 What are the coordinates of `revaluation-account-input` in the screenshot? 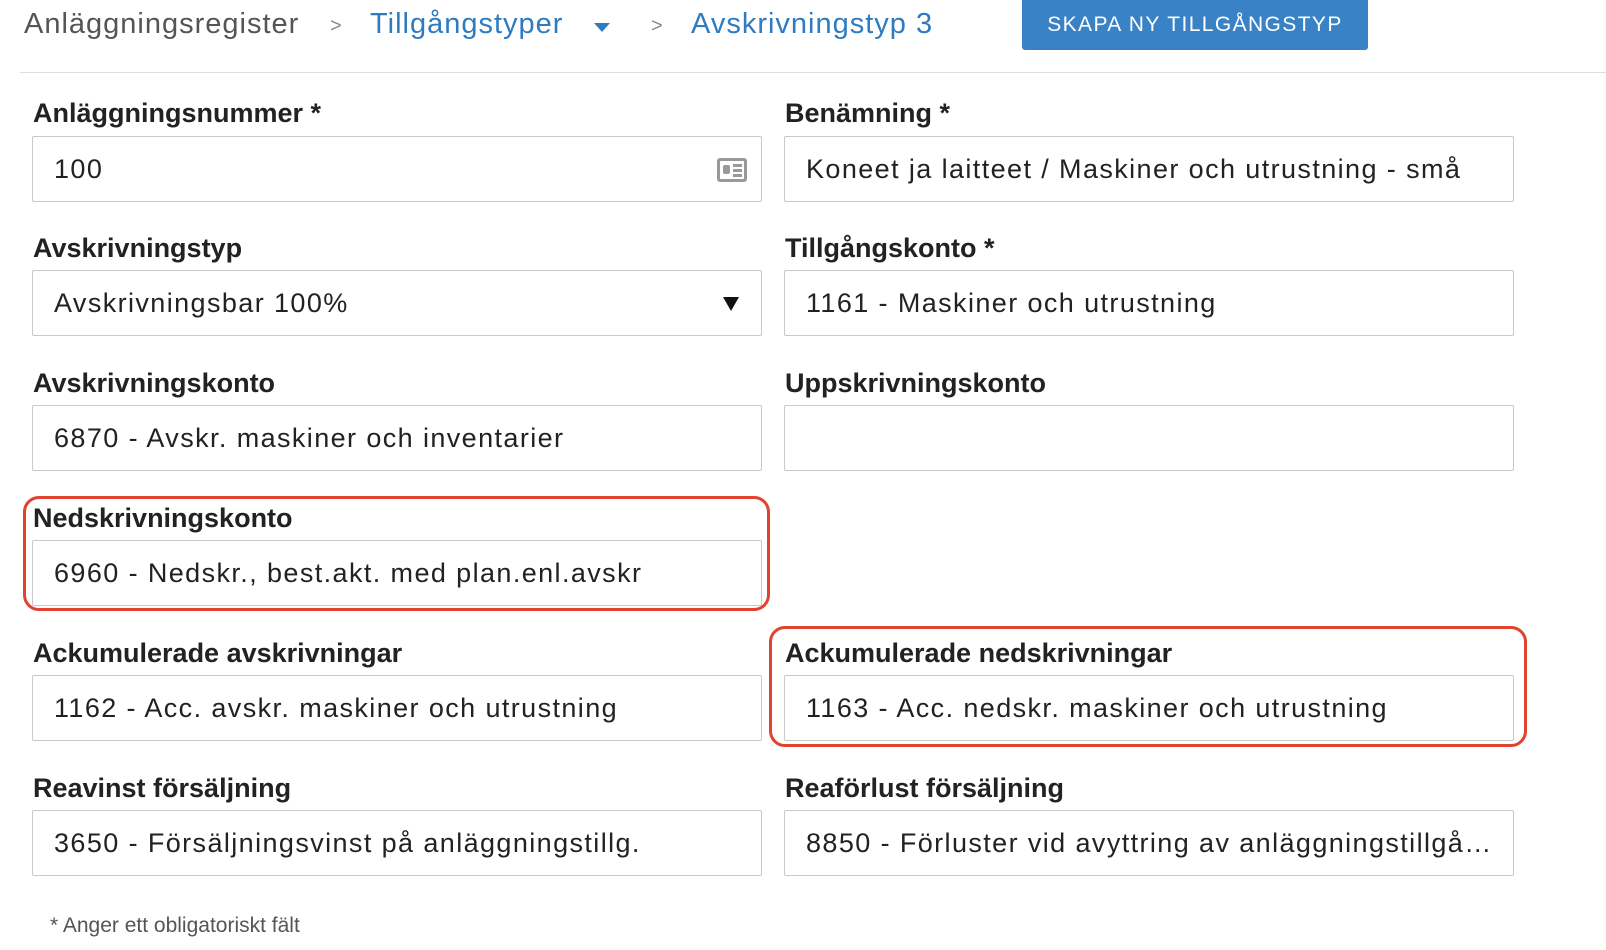 It's located at (1149, 438).